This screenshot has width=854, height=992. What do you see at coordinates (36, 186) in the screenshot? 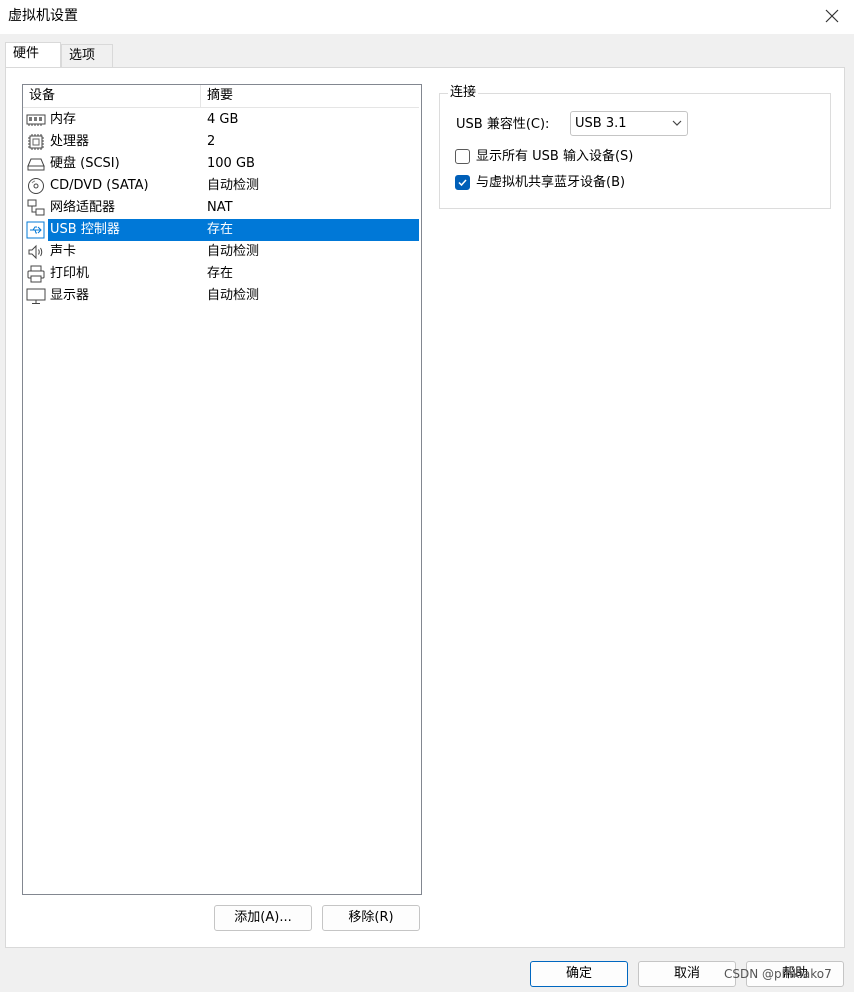
I see `cd-dvd-icon` at bounding box center [36, 186].